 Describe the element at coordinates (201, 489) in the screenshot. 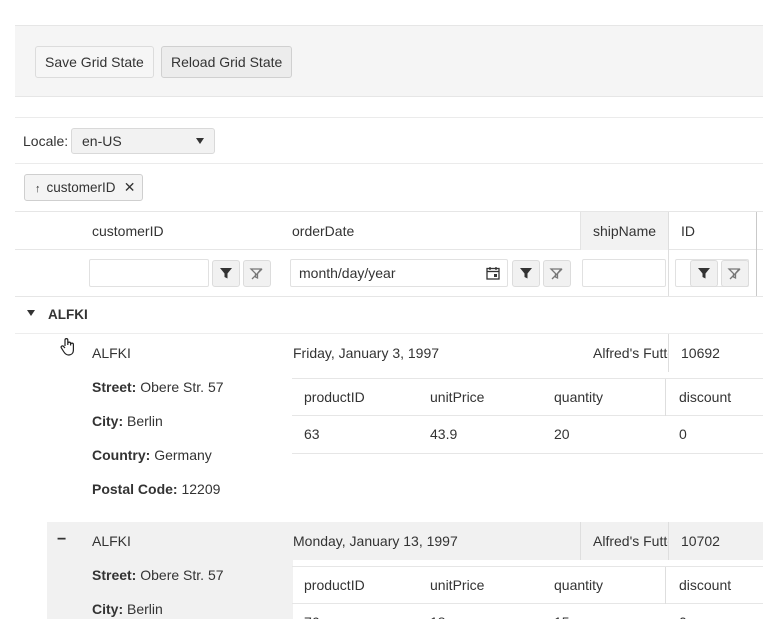

I see `postal-code-value: 12209` at that location.